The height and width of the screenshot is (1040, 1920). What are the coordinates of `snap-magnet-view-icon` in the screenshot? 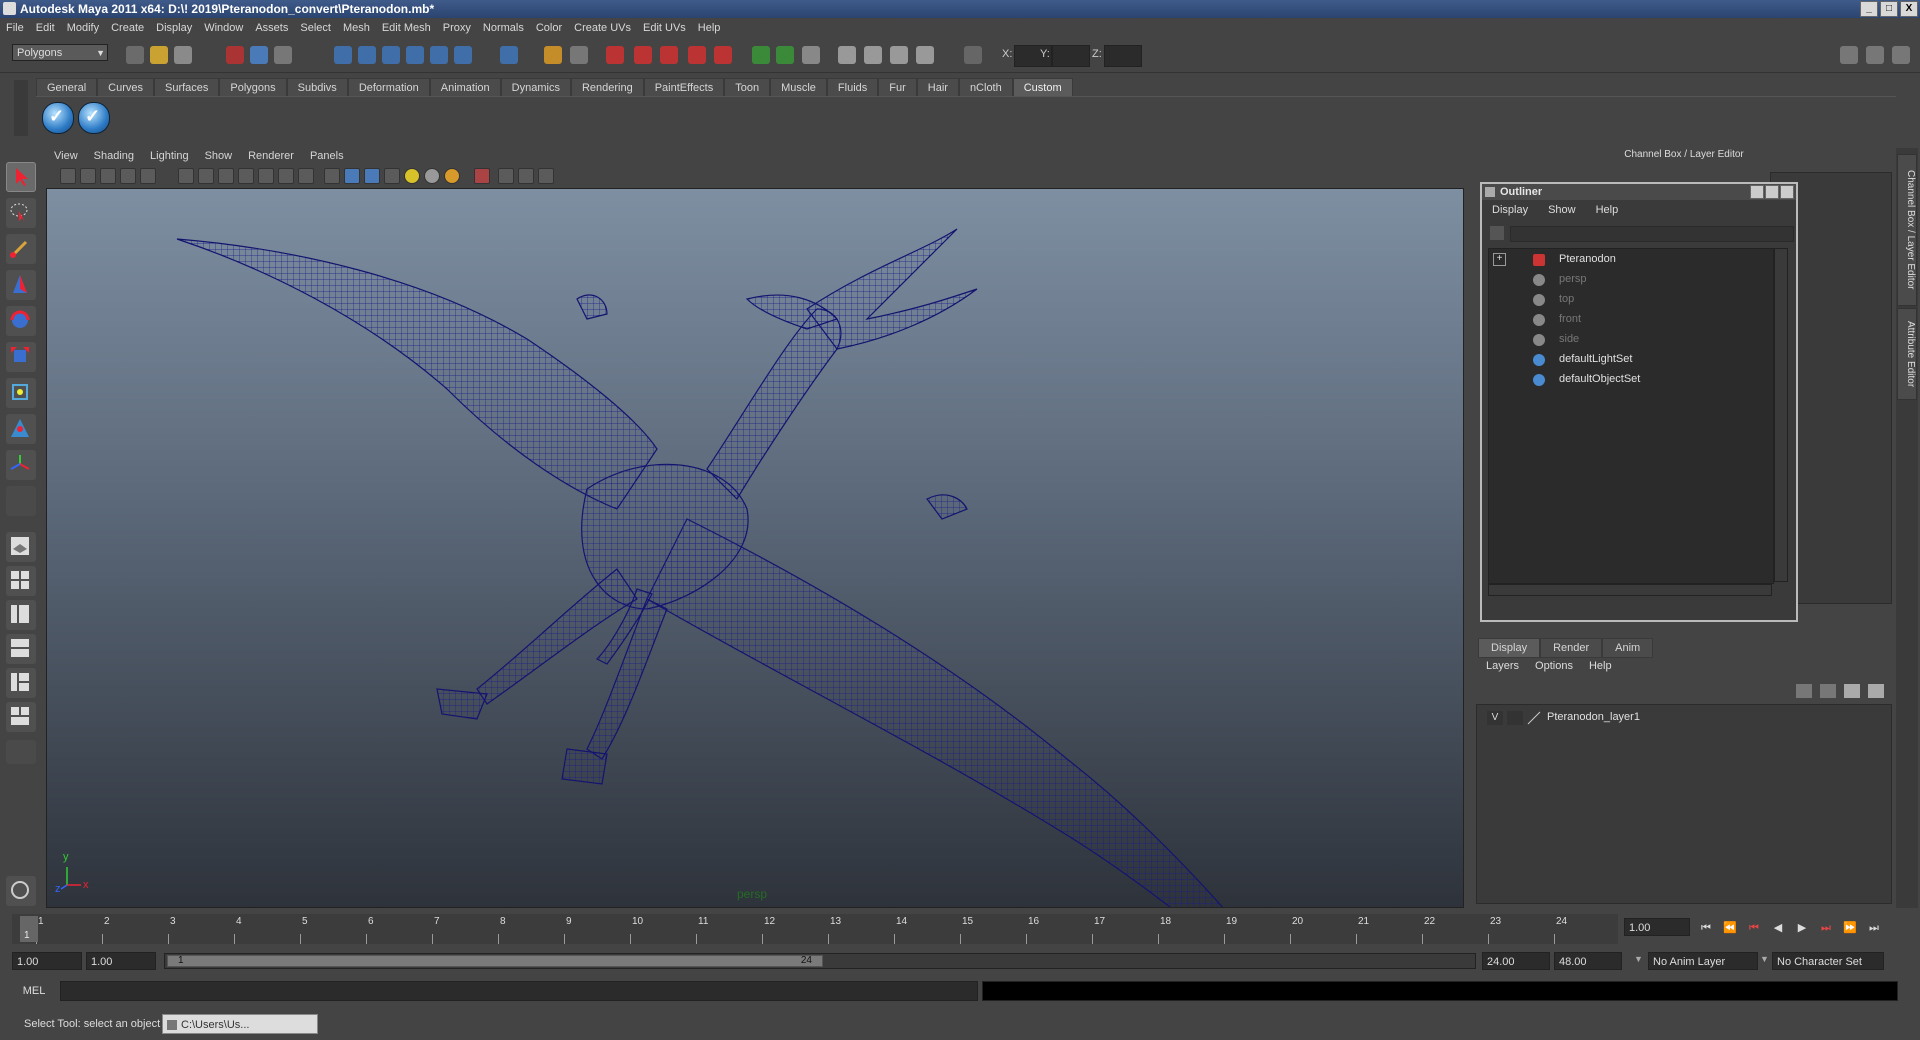 It's located at (697, 55).